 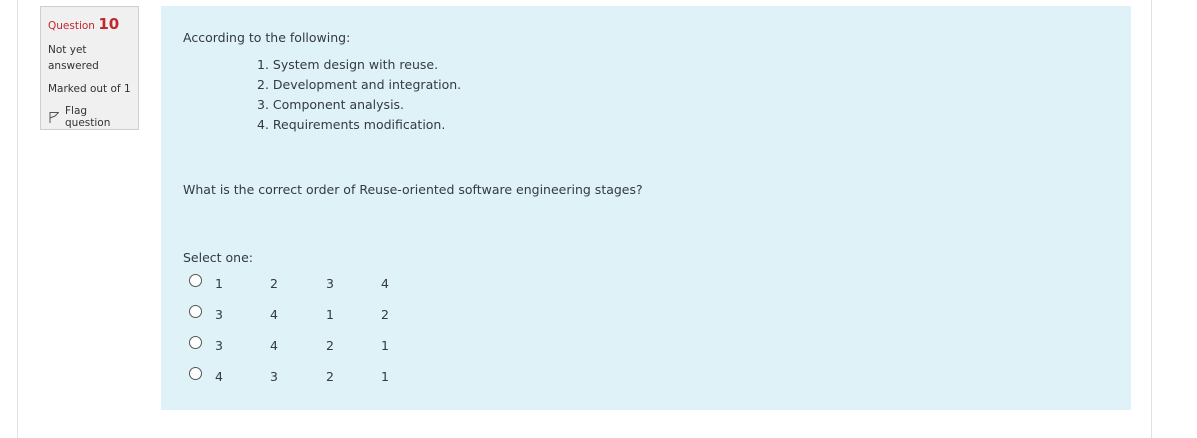 What do you see at coordinates (309, 377) in the screenshot?
I see `answer-option-4: 4 3 2 1` at bounding box center [309, 377].